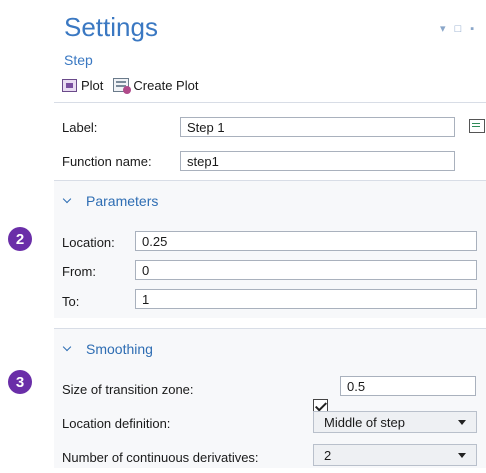 The image size is (486, 473). Describe the element at coordinates (107, 161) in the screenshot. I see `function-name-label: Function name:` at that location.